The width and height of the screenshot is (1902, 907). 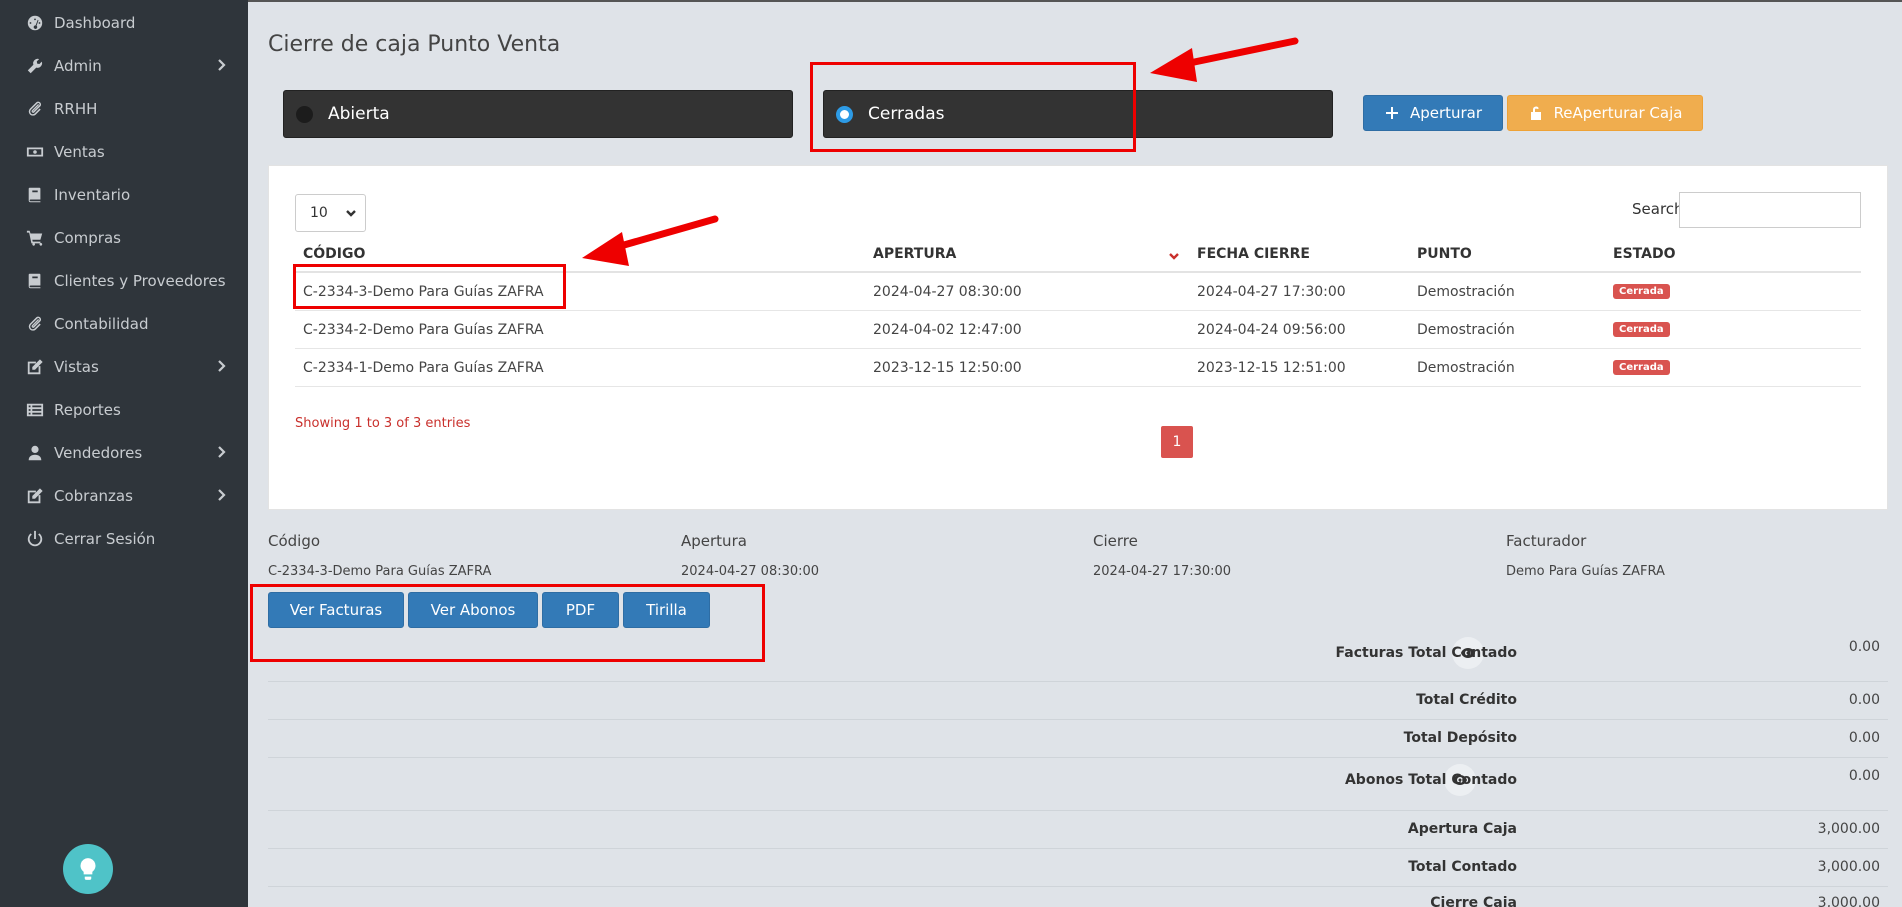 I want to click on sidebar-item-cerrar-sesion: Cerrar Sesión, so click(x=124, y=539).